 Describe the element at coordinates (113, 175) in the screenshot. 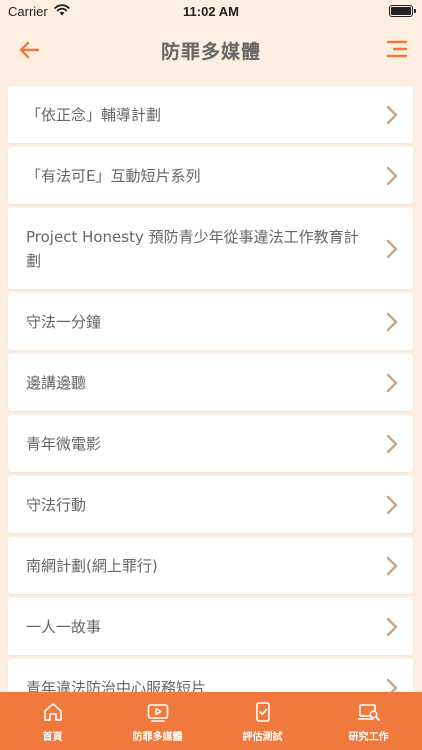

I see `list-item-label: 「有法可E」互動短片系列` at that location.